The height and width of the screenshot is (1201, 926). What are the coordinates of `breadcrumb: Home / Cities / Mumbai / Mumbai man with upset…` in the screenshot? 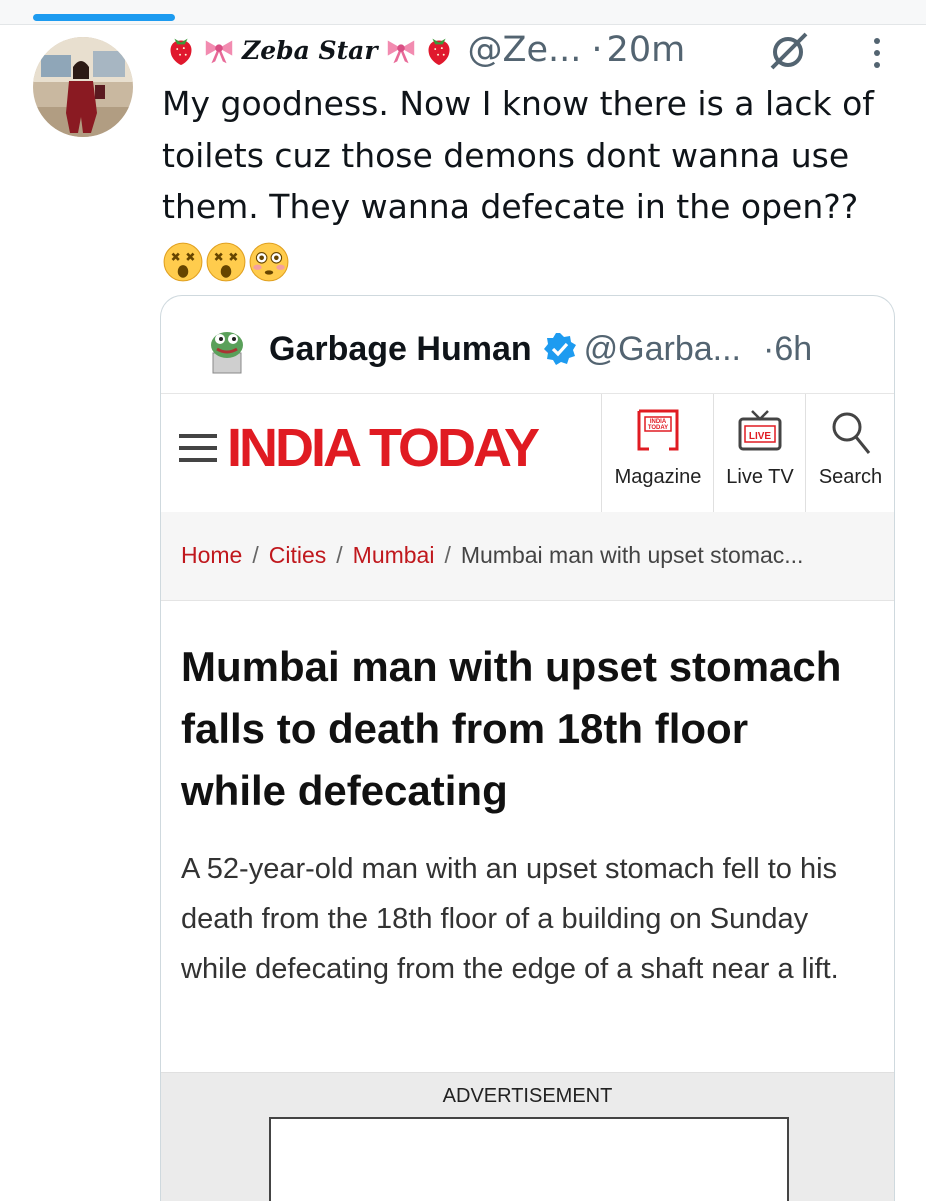 It's located at (527, 556).